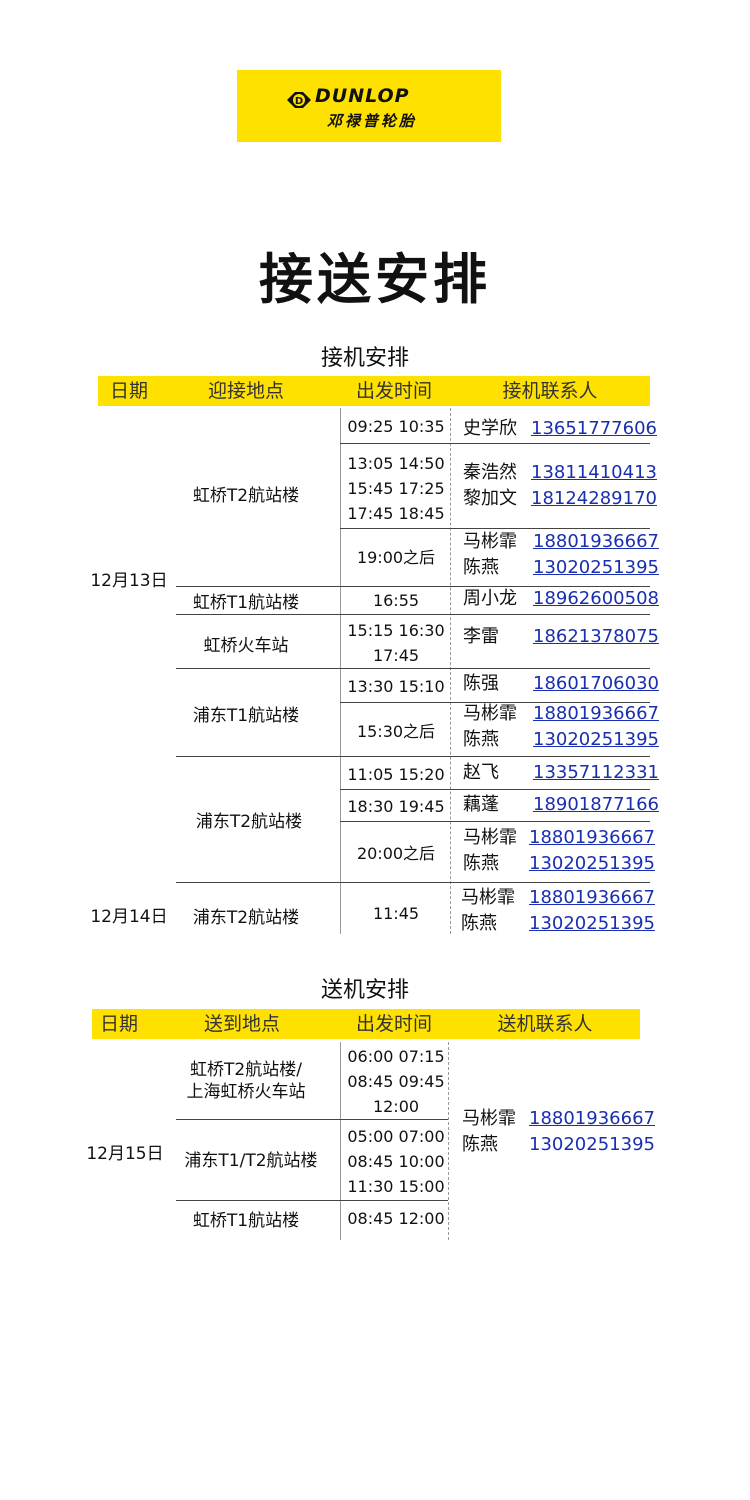 The image size is (750, 1500). I want to click on pickup-time: 15:30之后, so click(396, 731).